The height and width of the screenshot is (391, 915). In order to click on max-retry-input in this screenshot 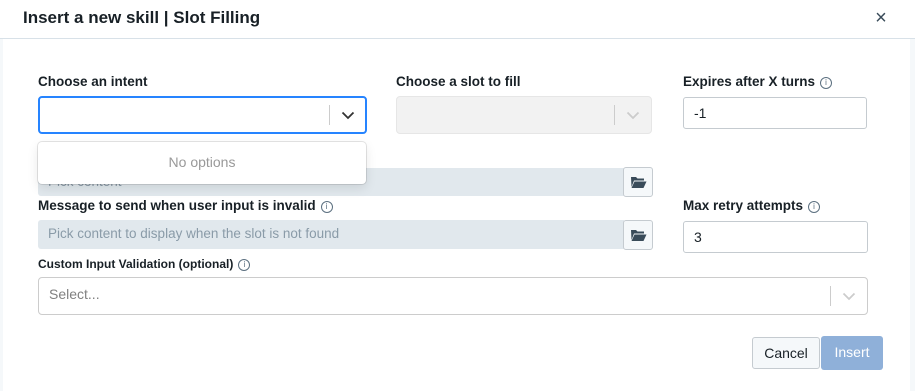, I will do `click(775, 237)`.